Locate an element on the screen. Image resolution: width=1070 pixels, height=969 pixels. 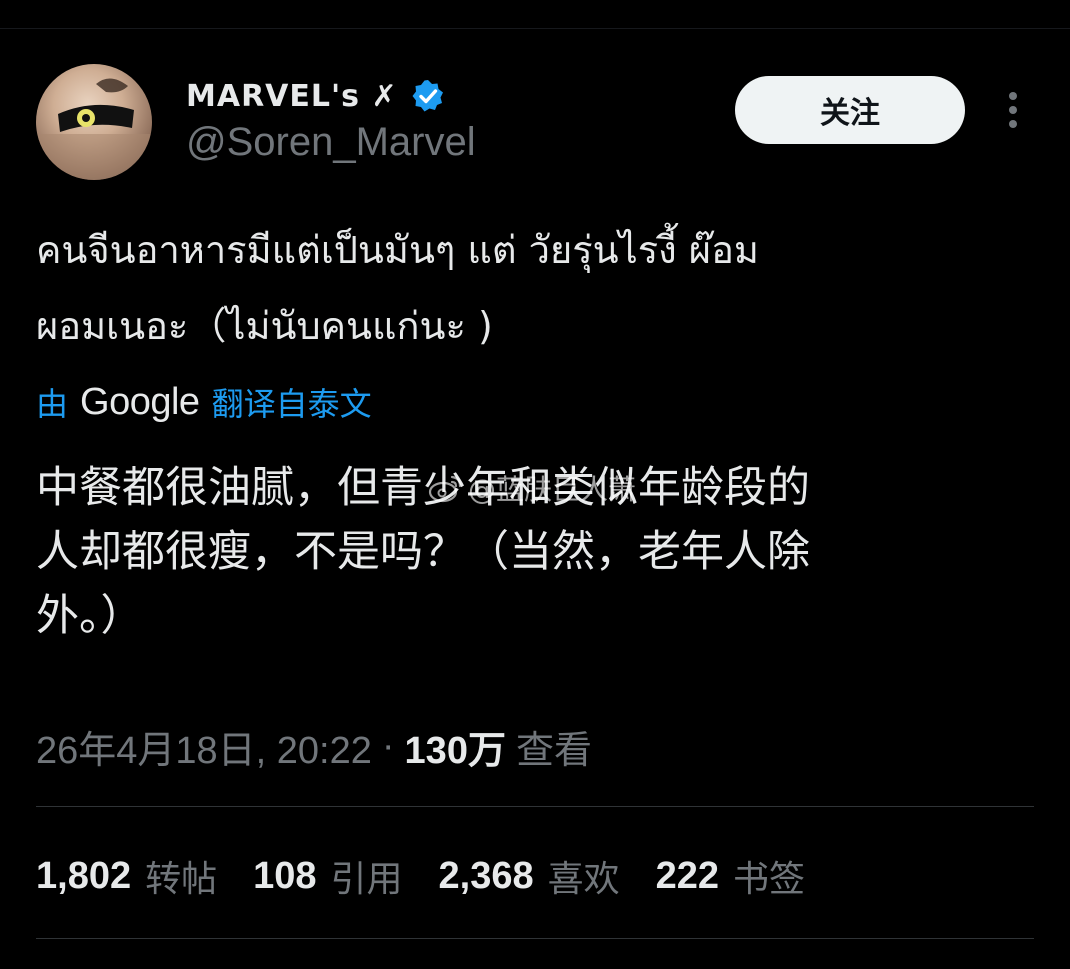
translated-by-google-link: 由 Google 翻译自泰文 is located at coordinates (204, 402).